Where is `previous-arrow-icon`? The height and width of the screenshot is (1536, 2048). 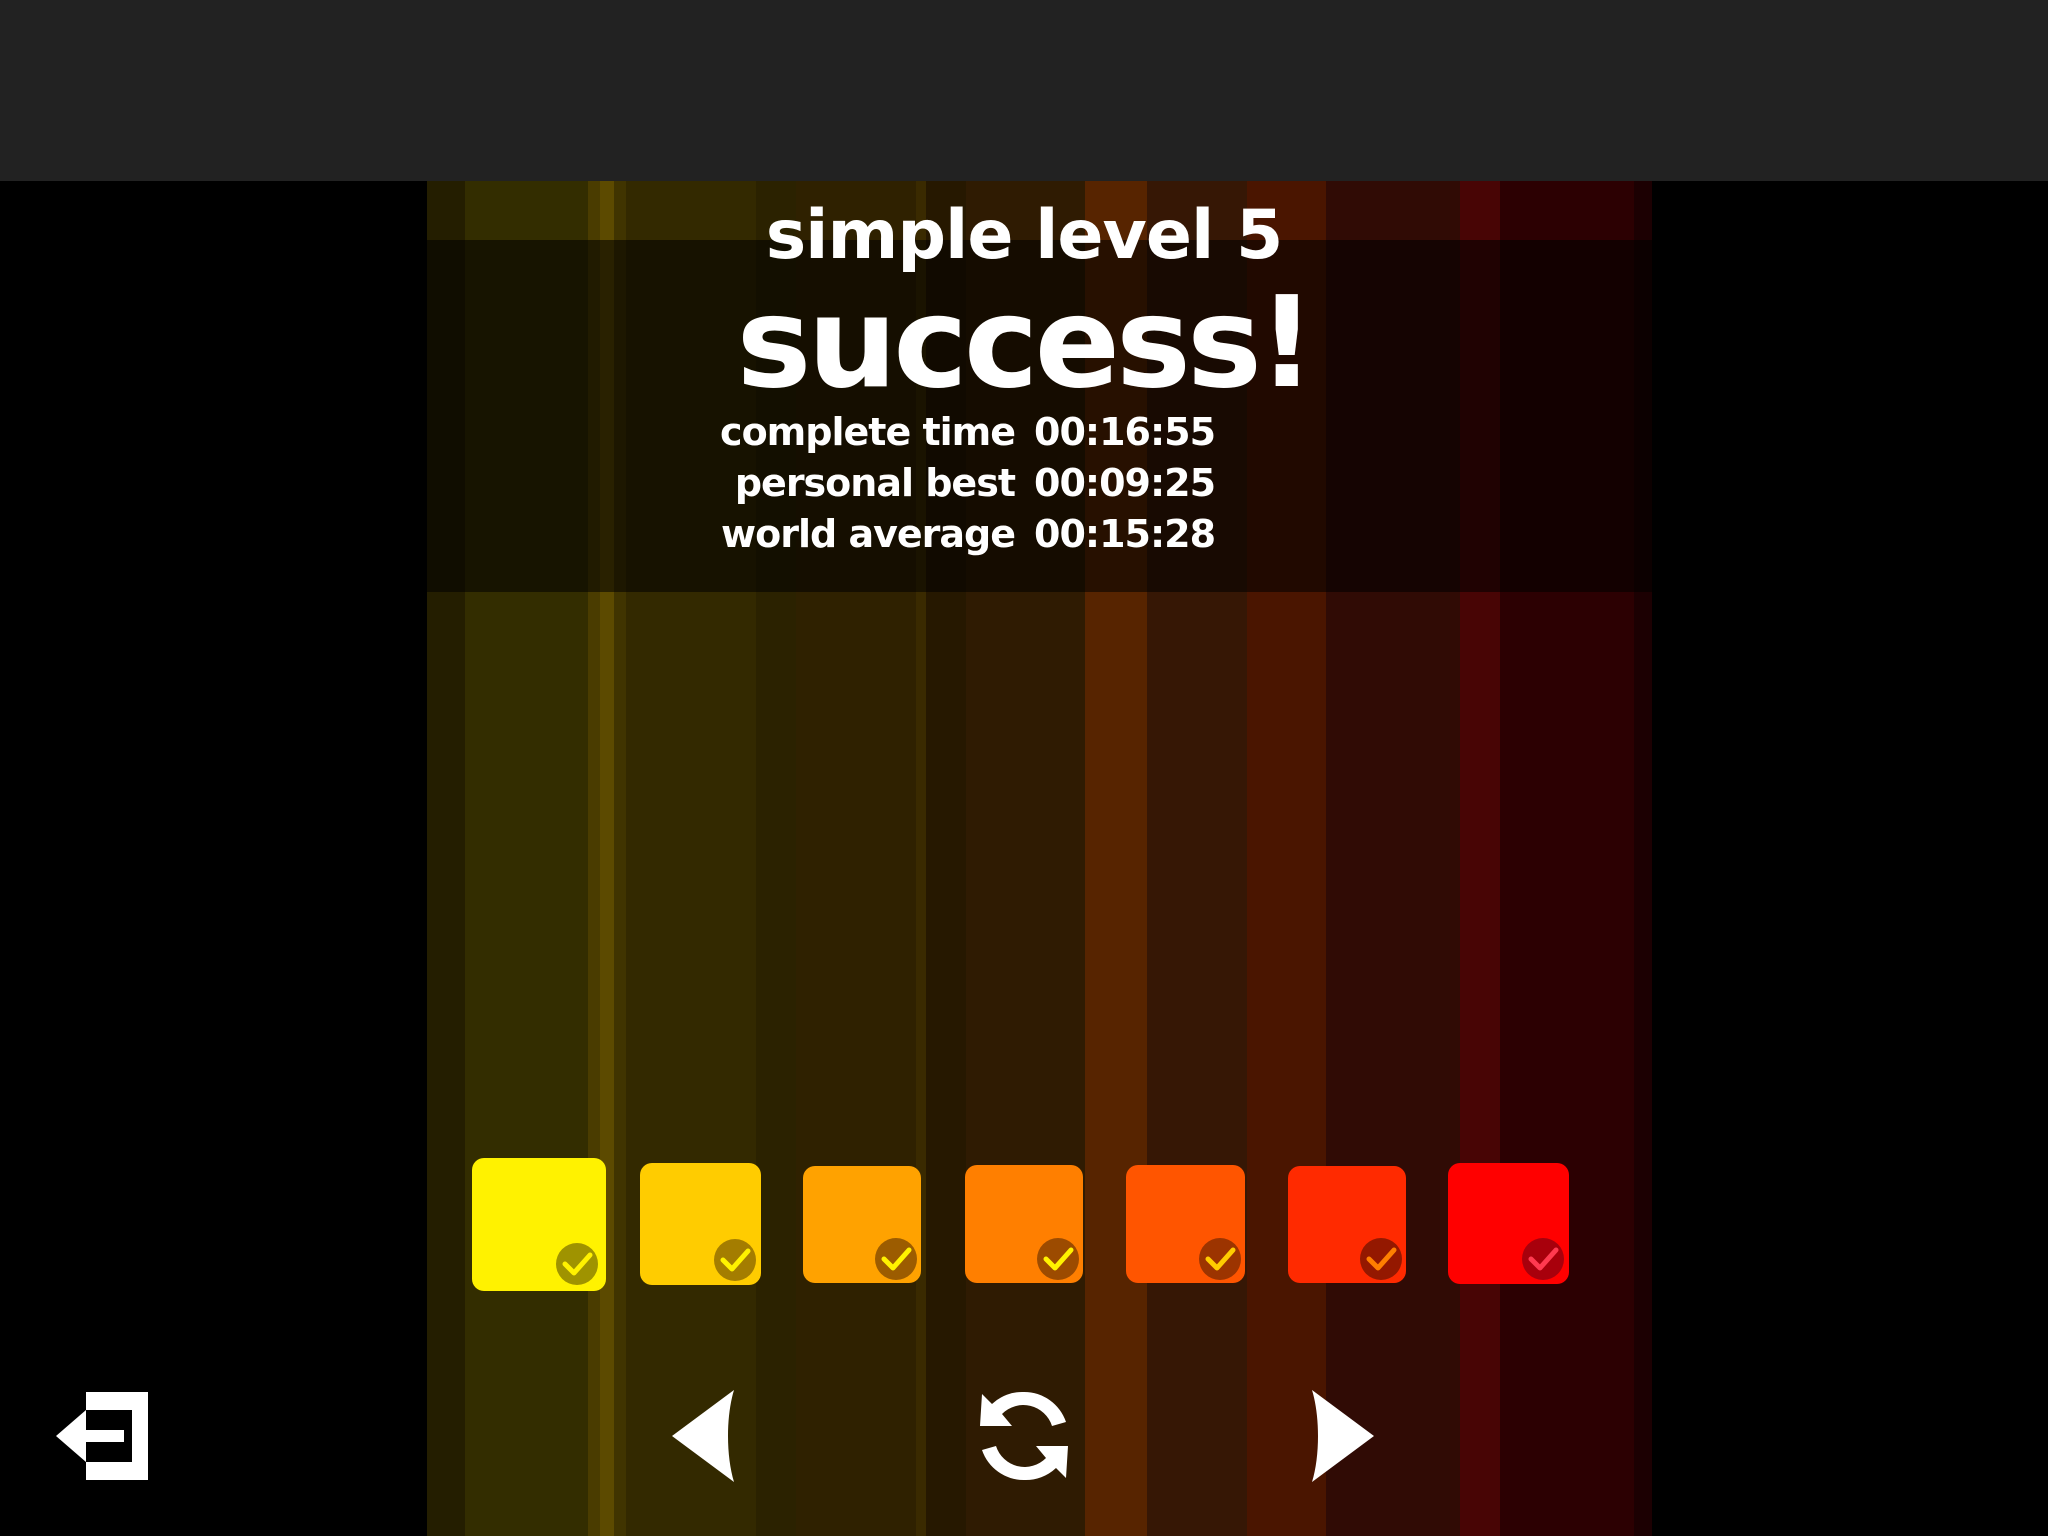 previous-arrow-icon is located at coordinates (703, 1436).